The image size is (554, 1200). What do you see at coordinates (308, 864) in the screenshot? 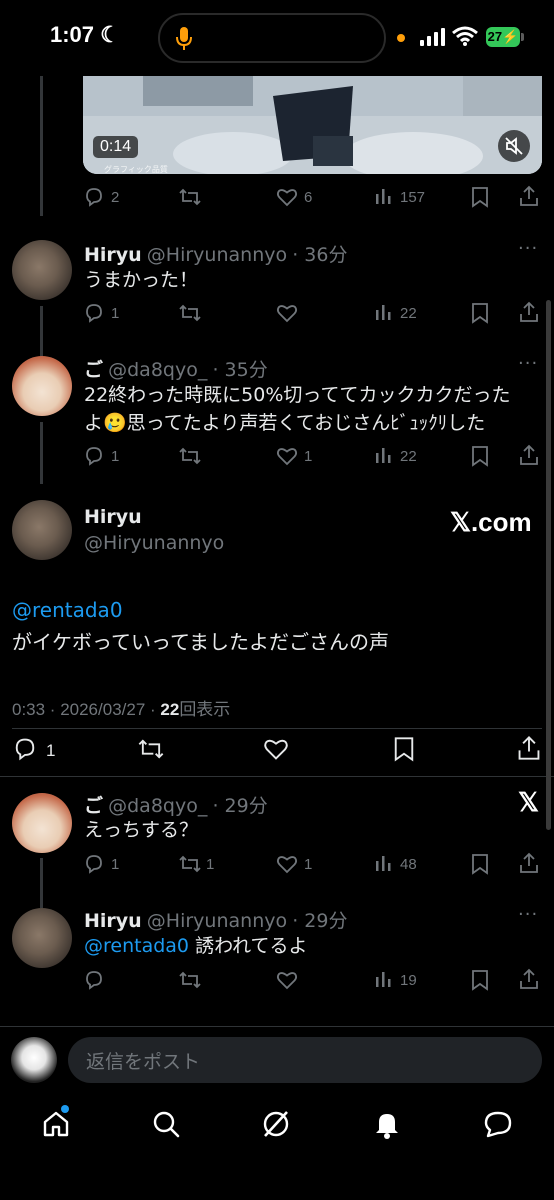
I see `like-count: 1` at bounding box center [308, 864].